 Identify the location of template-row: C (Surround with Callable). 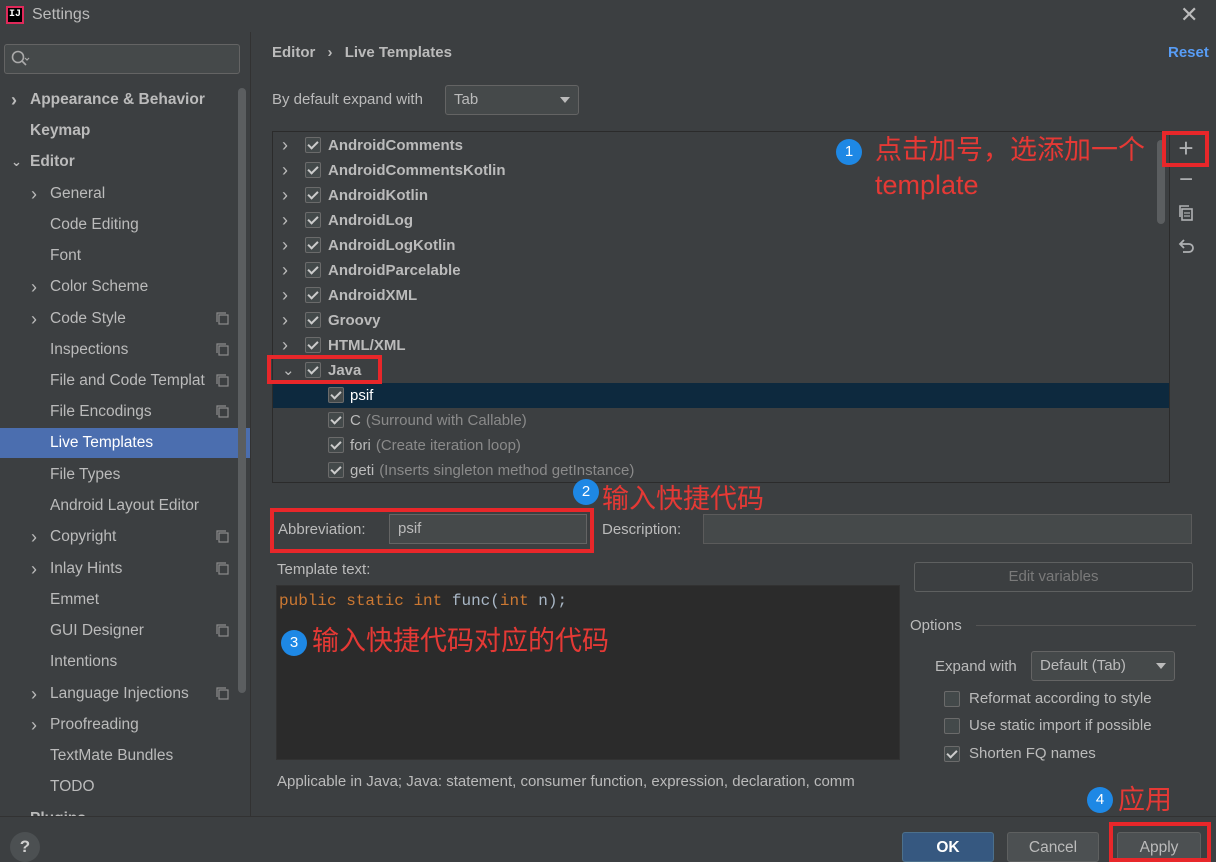
(721, 420).